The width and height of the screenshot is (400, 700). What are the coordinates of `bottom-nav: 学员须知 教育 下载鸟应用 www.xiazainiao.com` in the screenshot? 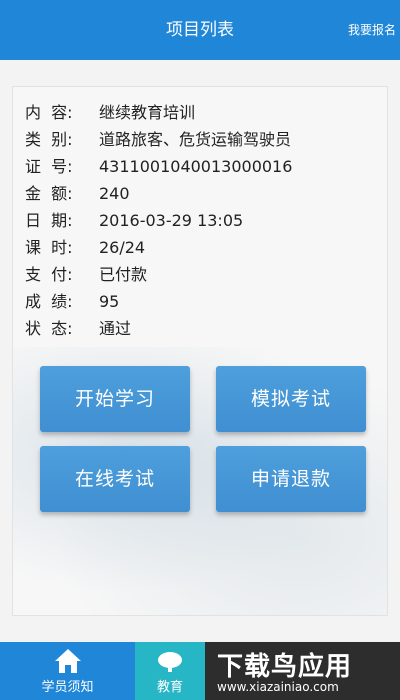 It's located at (200, 671).